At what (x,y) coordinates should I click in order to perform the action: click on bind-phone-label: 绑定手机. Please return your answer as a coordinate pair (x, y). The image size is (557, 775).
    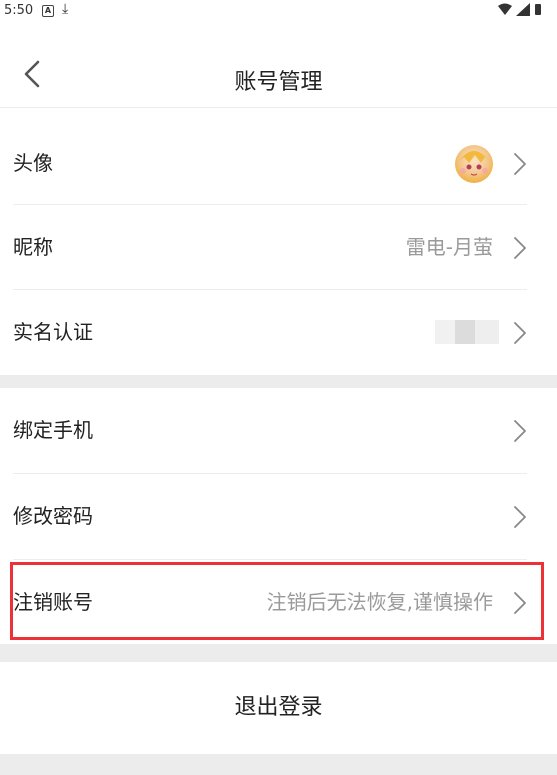
    Looking at the image, I should click on (53, 430).